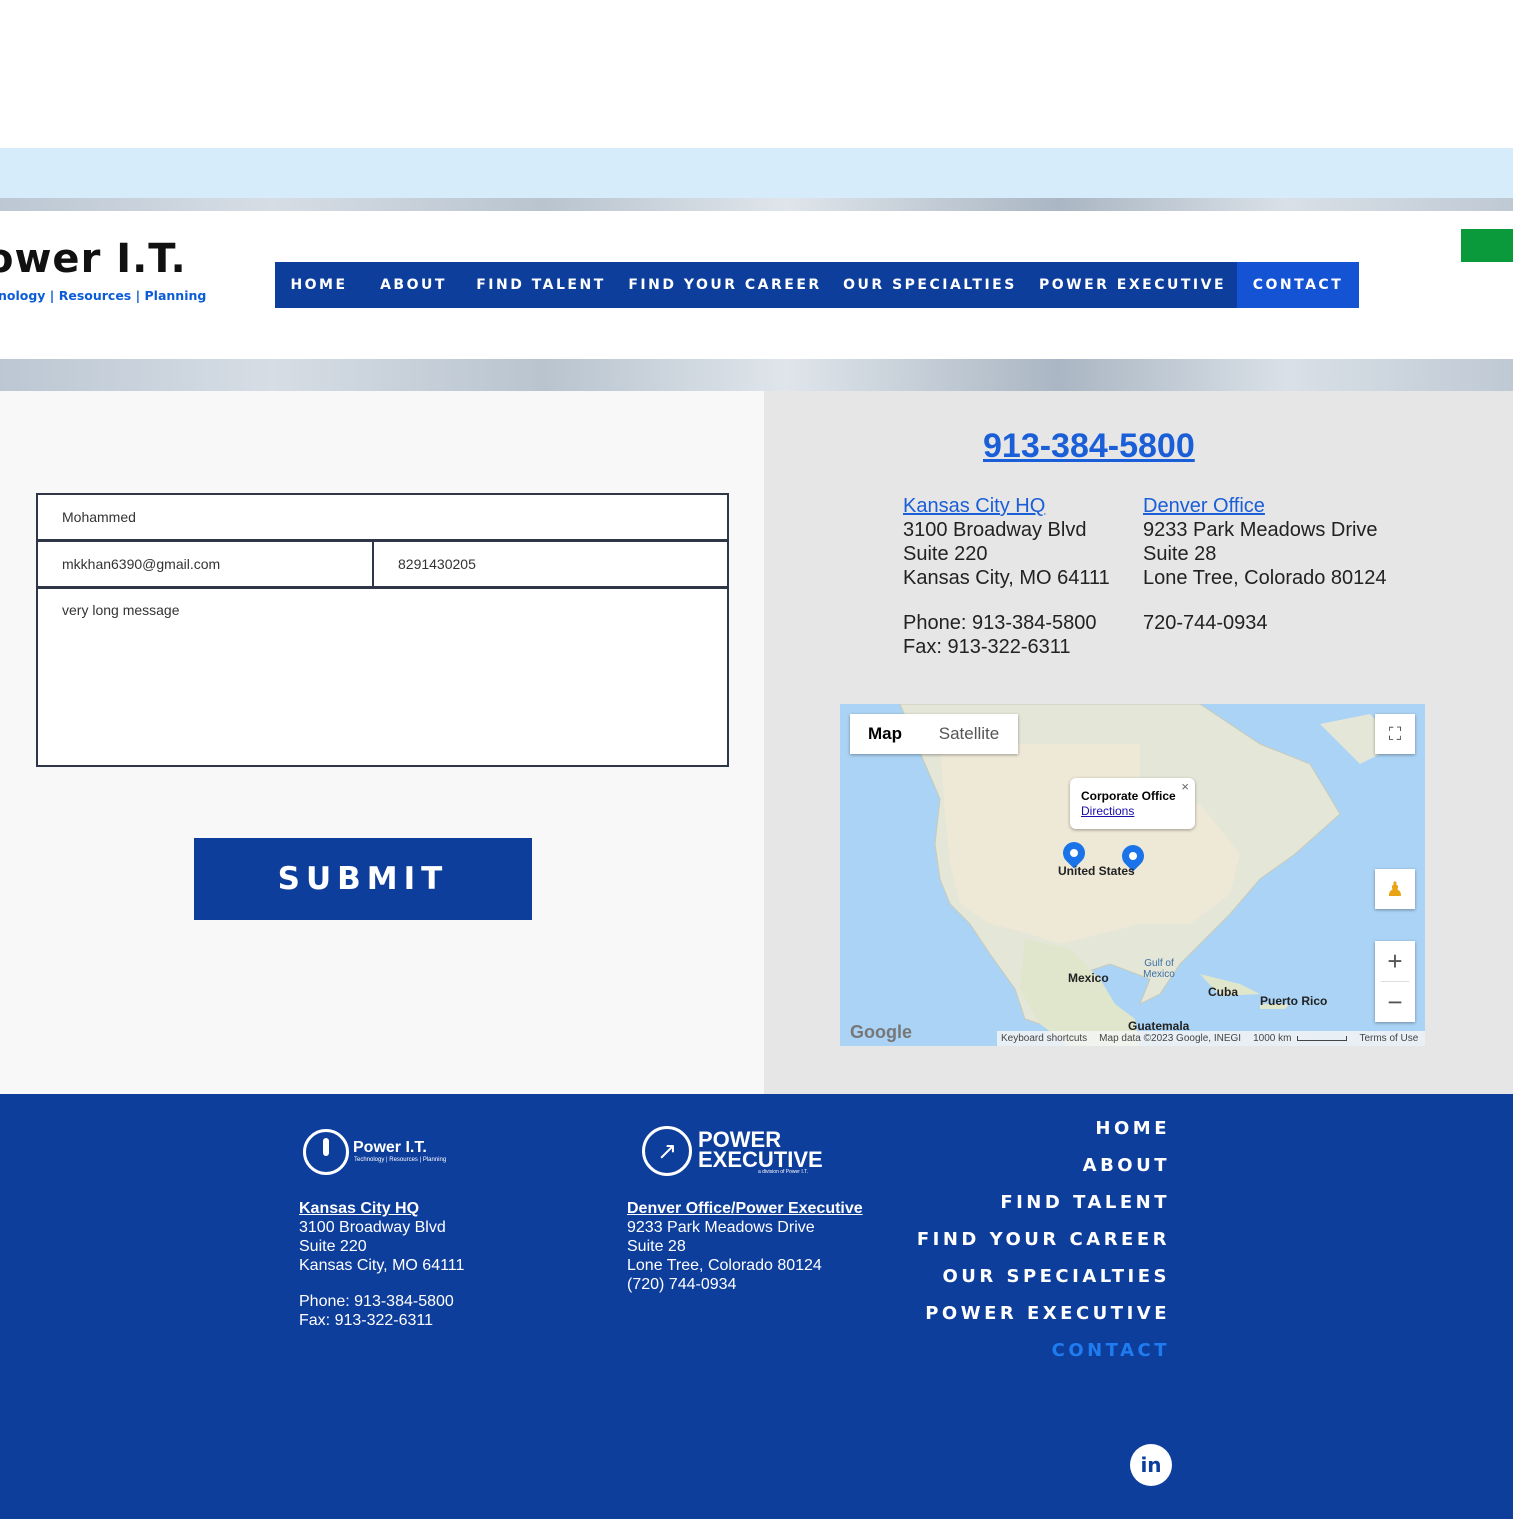 Image resolution: width=1513 pixels, height=1519 pixels. What do you see at coordinates (1159, 969) in the screenshot?
I see `map-label-gulf: Gulf of Mexico` at bounding box center [1159, 969].